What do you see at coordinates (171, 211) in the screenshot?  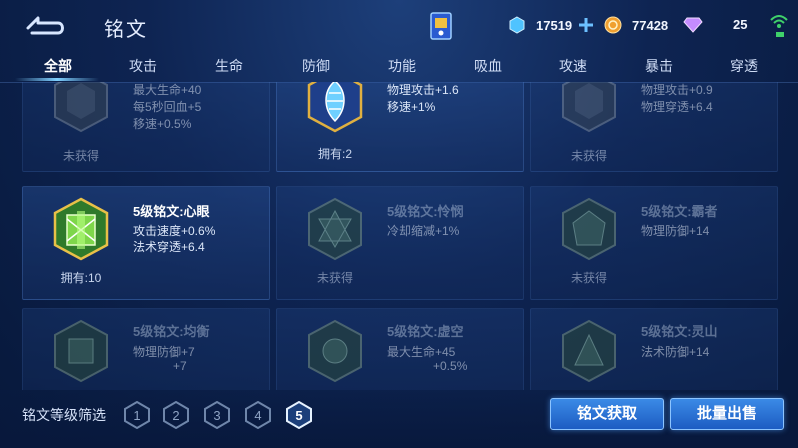 I see `rune-name: 5级铭文:心眼` at bounding box center [171, 211].